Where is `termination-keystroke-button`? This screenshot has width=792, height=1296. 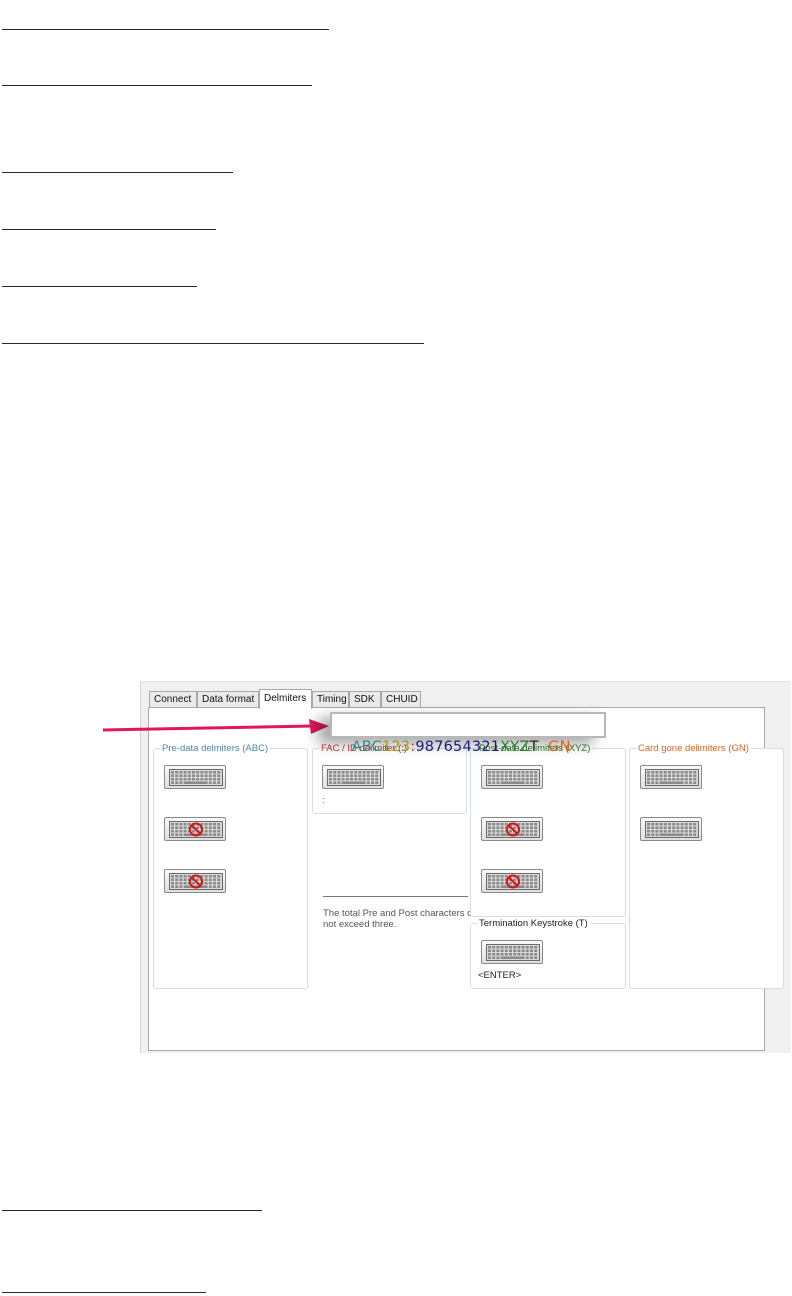
termination-keystroke-button is located at coordinates (512, 952).